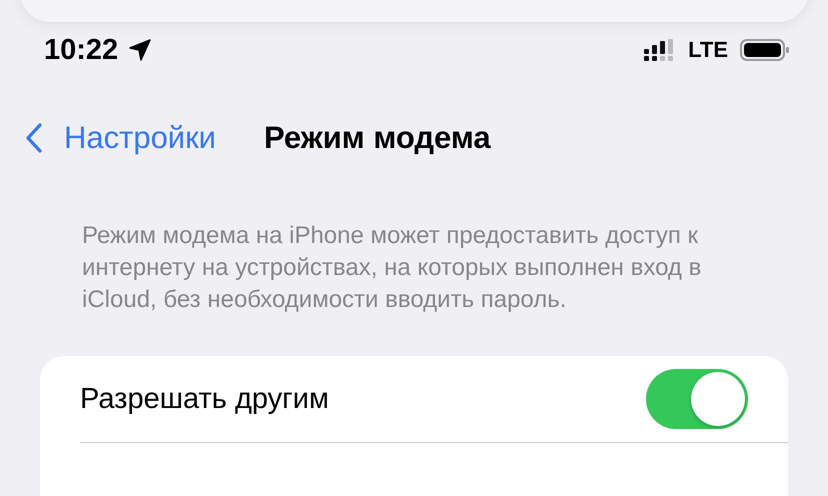 This screenshot has height=496, width=828. What do you see at coordinates (81, 50) in the screenshot?
I see `status-time: 10:22` at bounding box center [81, 50].